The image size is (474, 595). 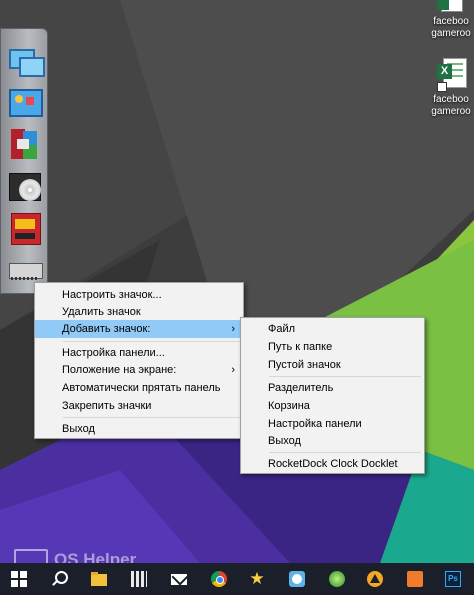 I want to click on taskbar-aimp, so click(x=375, y=579).